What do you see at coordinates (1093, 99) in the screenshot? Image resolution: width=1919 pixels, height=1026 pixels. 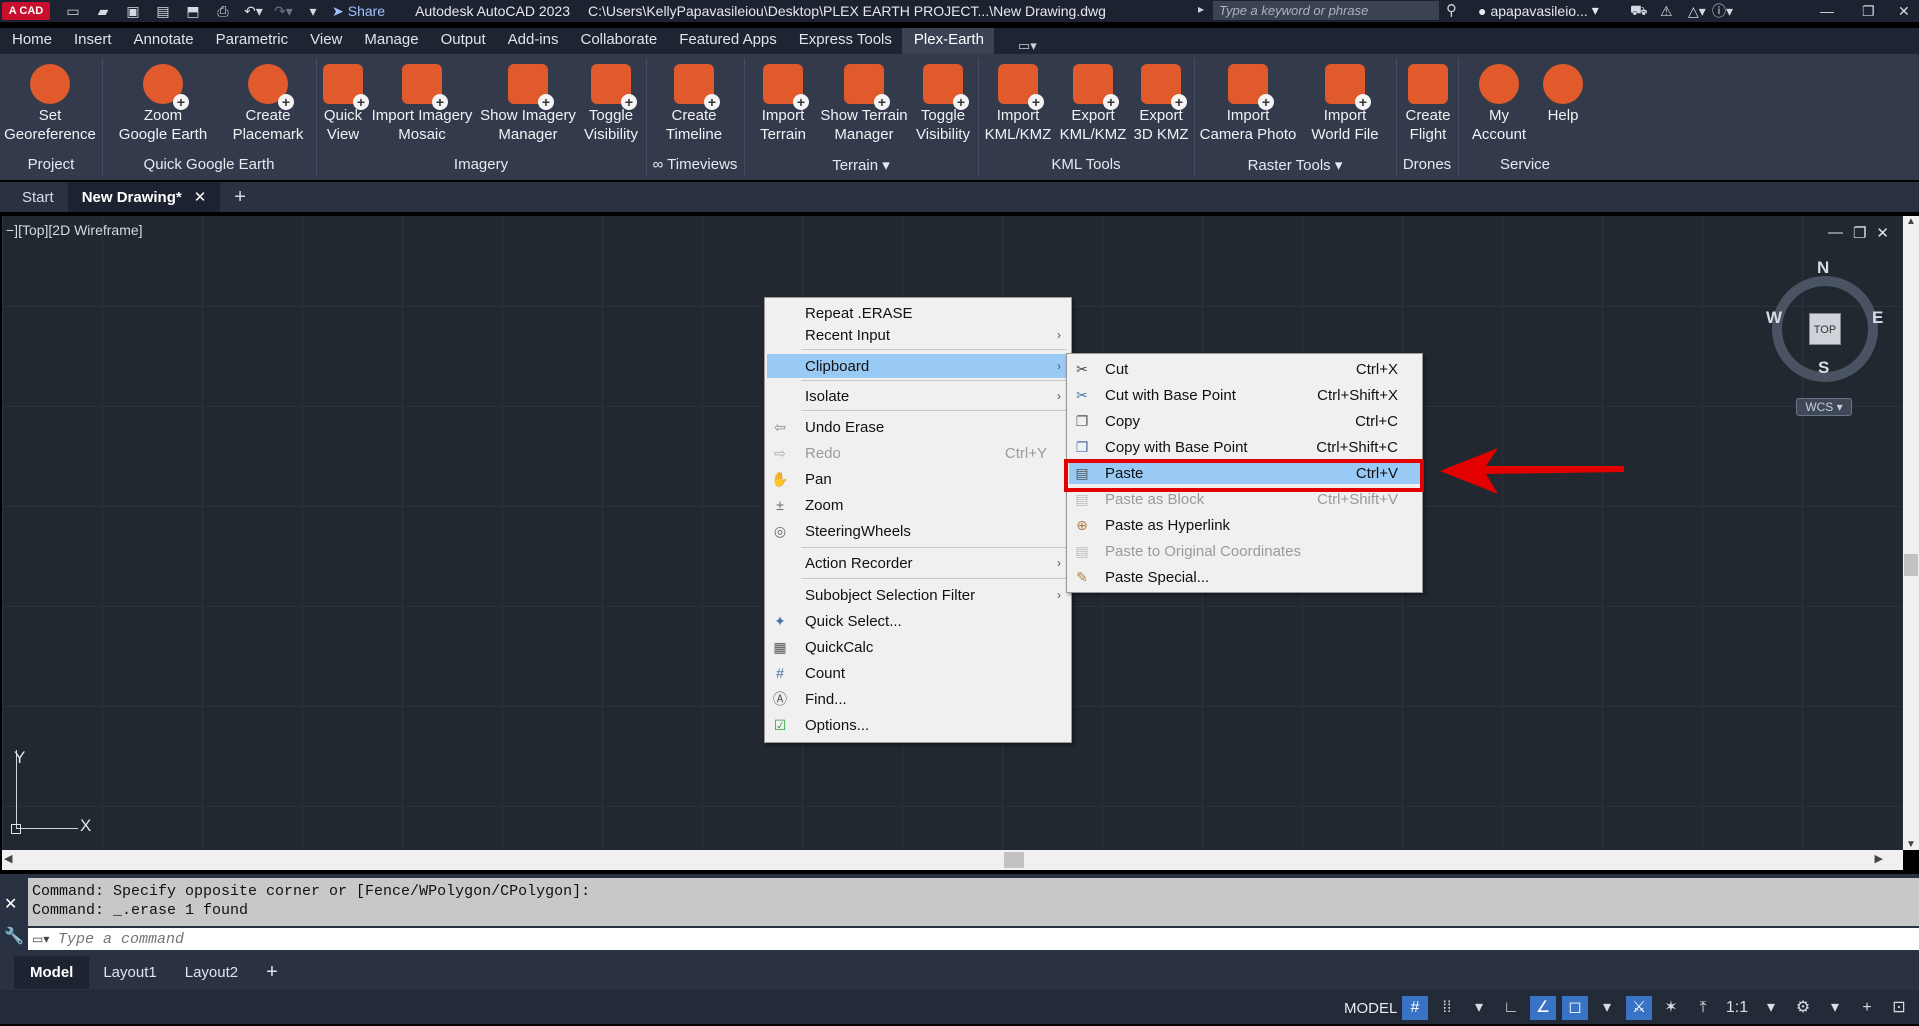 I see `export-kml-button: Export KML/KMZ` at bounding box center [1093, 99].